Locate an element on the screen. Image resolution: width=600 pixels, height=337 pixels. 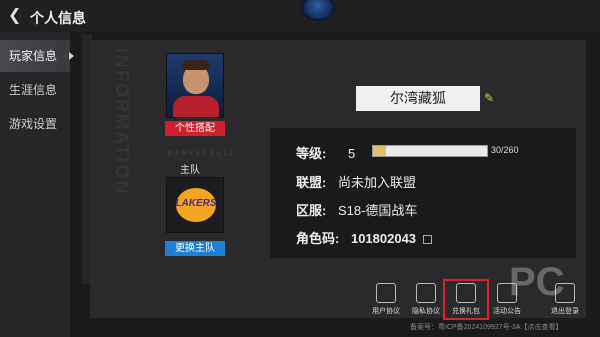
information-watermark: INFORMATION is located at coordinates (122, 122).